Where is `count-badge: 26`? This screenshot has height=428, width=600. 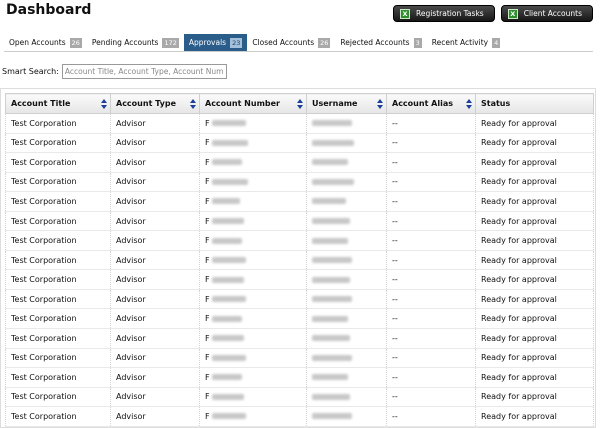 count-badge: 26 is located at coordinates (75, 42).